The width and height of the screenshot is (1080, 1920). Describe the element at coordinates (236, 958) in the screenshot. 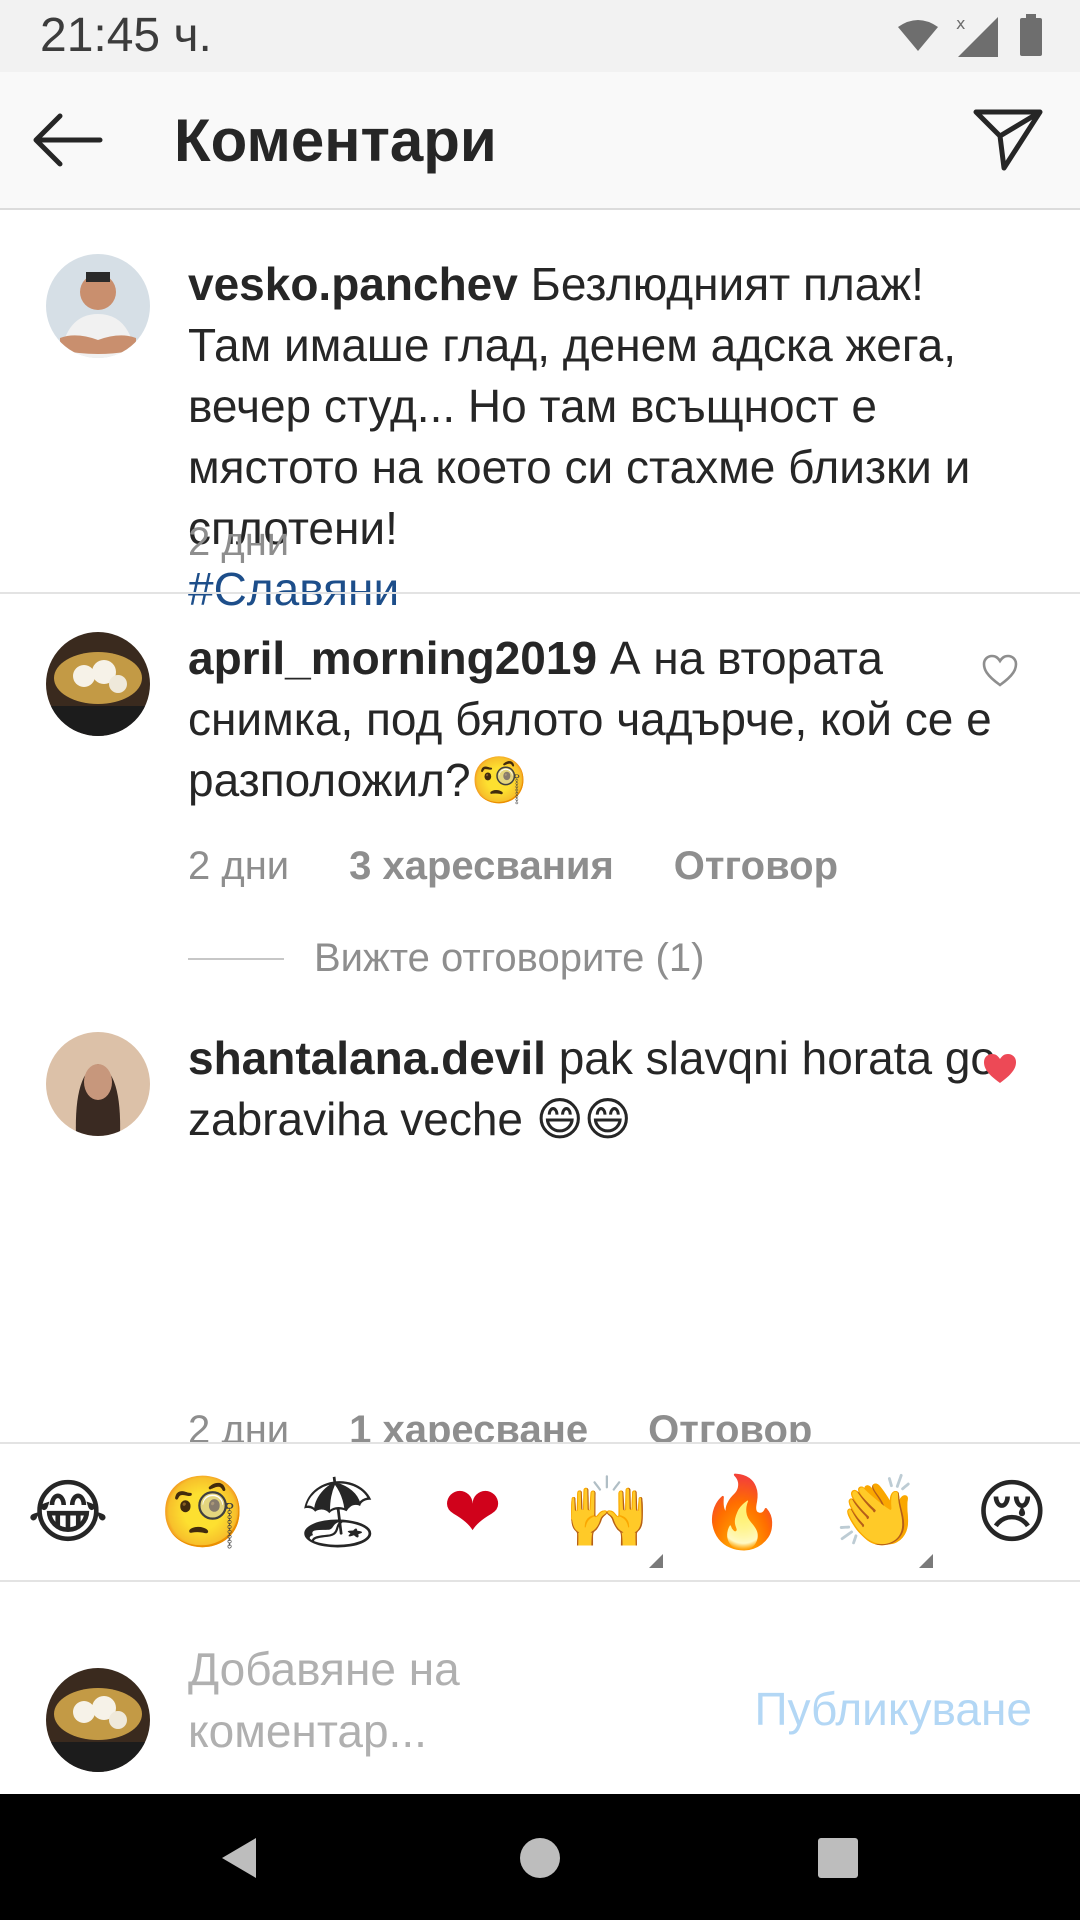

I see `replies-line` at that location.